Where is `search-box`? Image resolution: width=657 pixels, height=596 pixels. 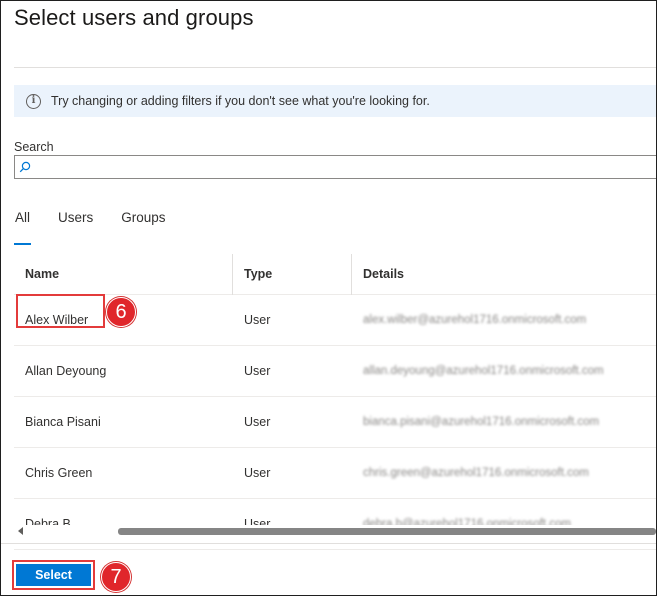
search-box is located at coordinates (335, 167).